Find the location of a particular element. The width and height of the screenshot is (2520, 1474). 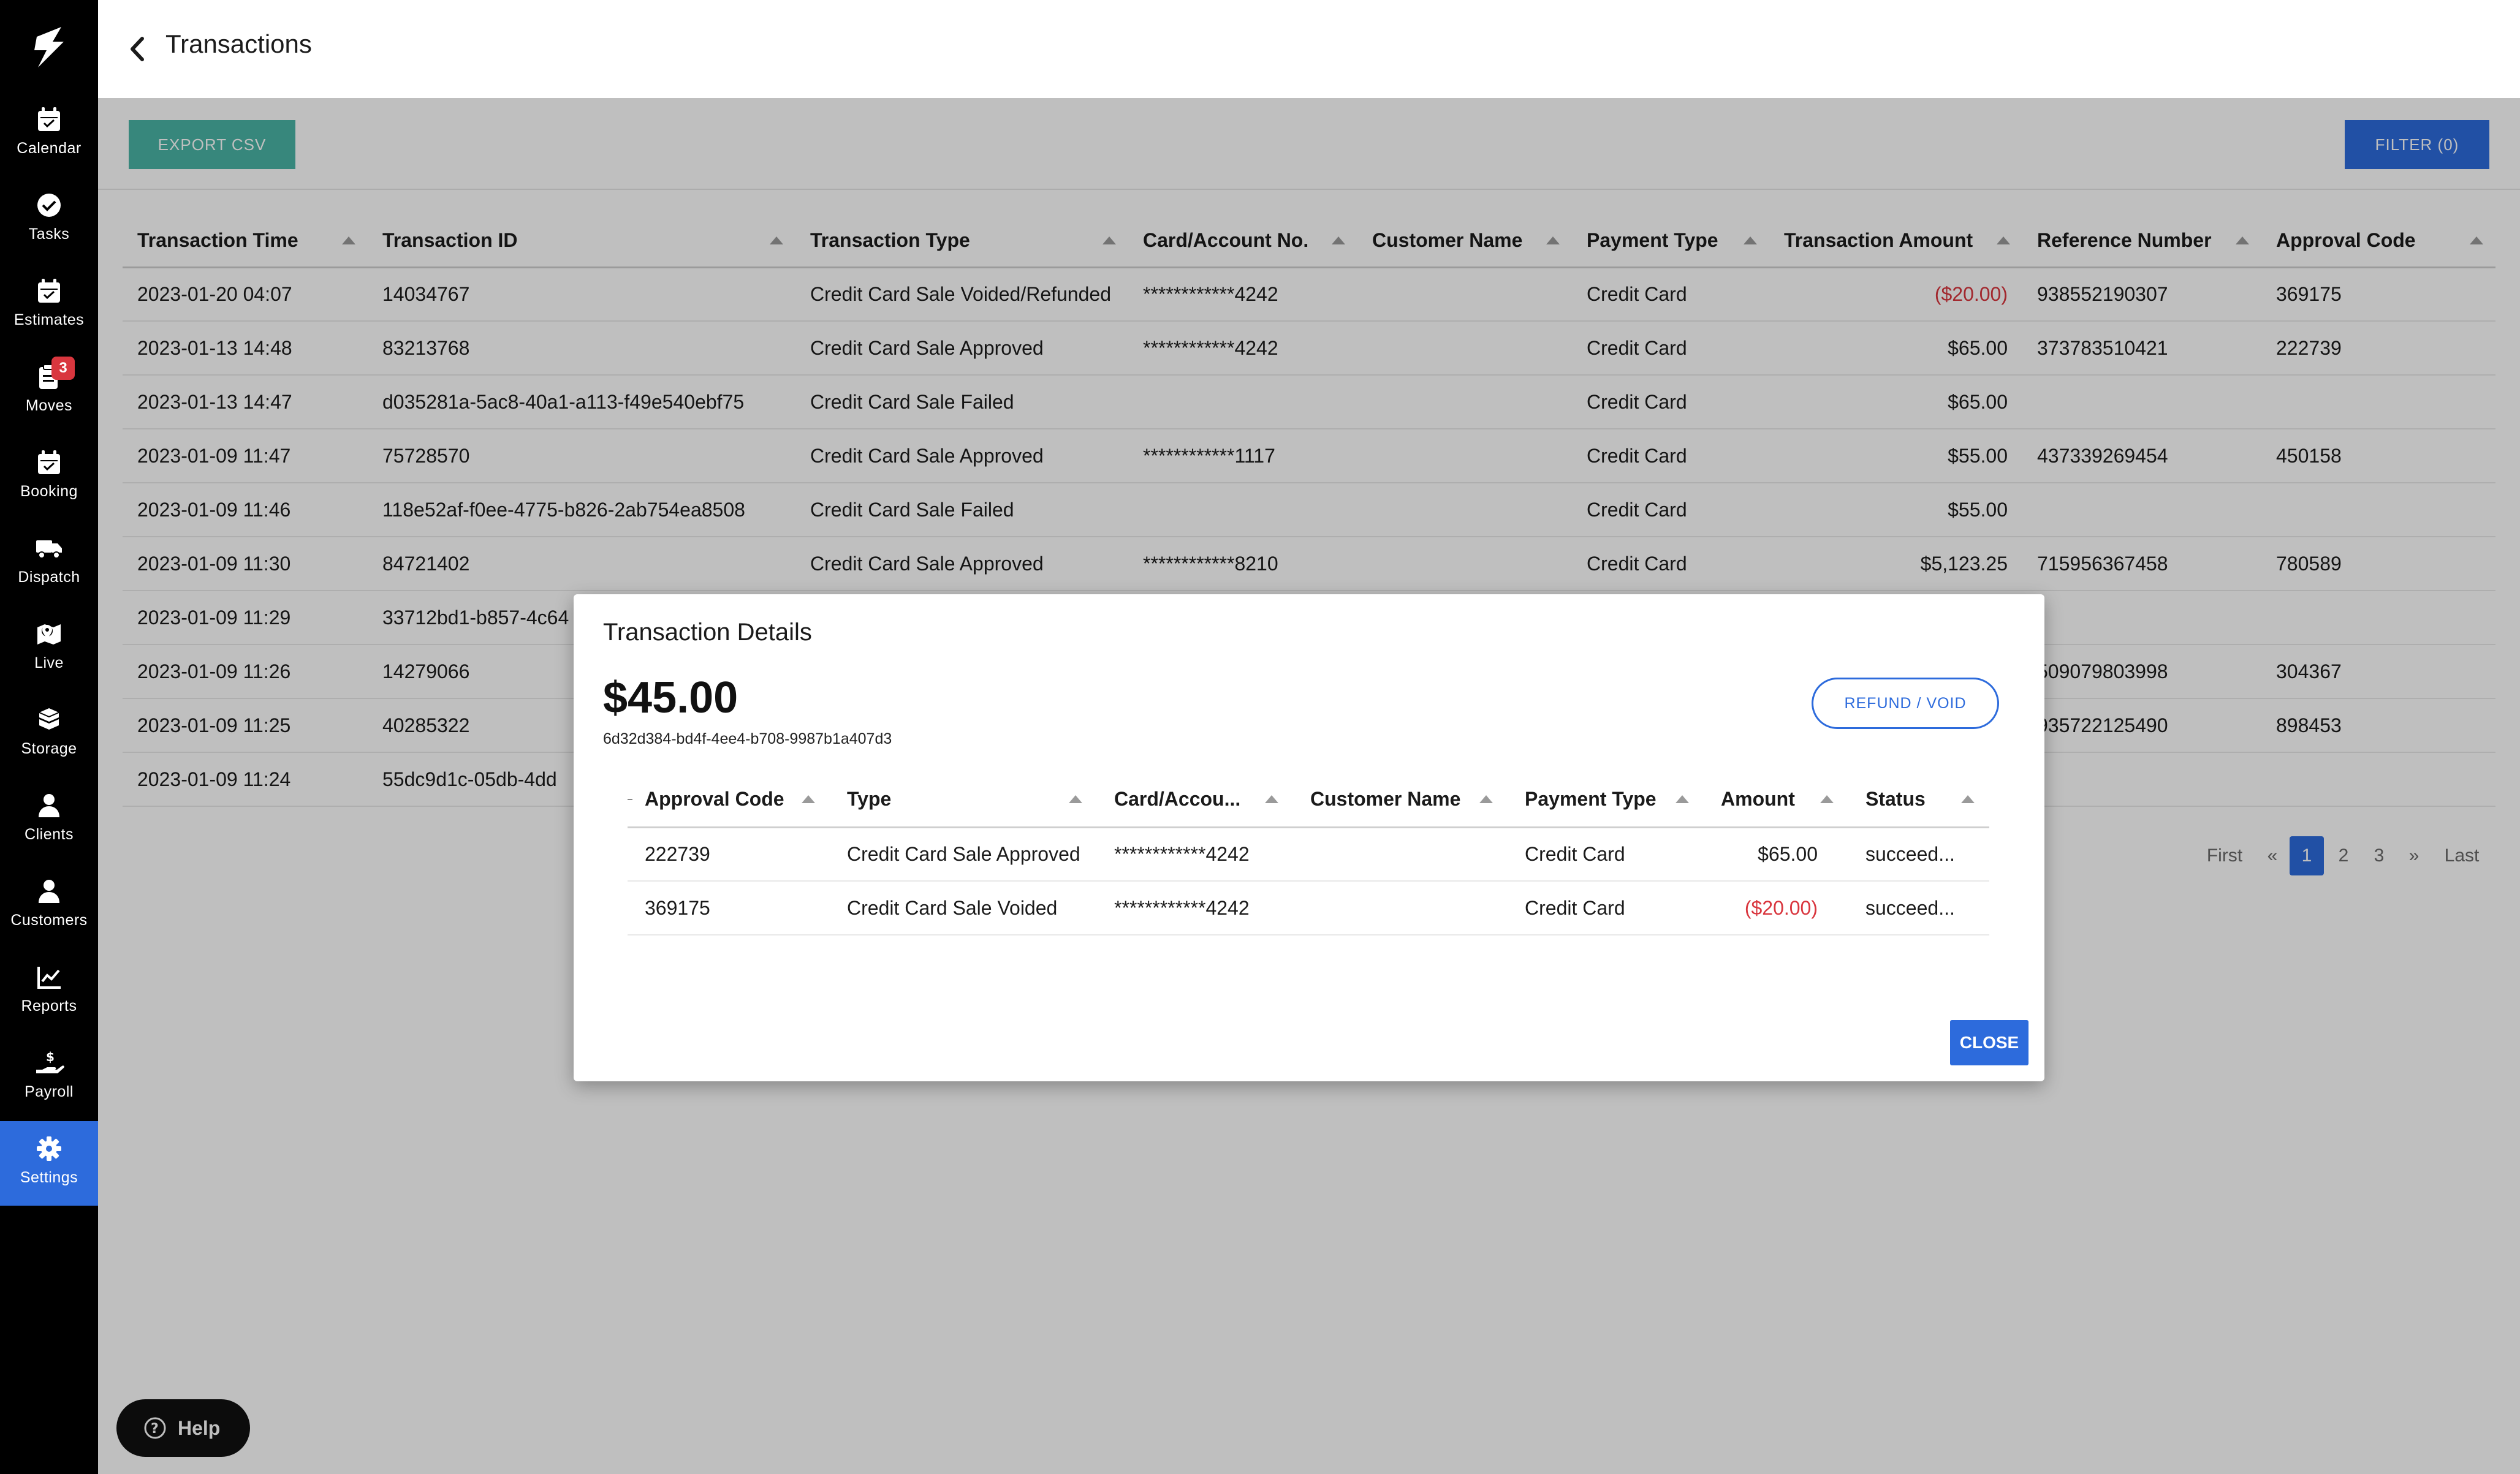

sidebar-item-dispatch: Dispatch is located at coordinates (49, 563).